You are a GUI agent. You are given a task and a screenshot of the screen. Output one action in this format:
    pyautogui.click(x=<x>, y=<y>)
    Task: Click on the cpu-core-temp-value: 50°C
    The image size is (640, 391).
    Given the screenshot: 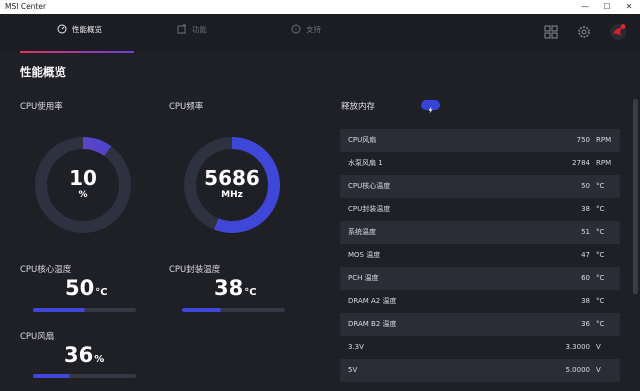 What is the action you would take?
    pyautogui.click(x=86, y=288)
    